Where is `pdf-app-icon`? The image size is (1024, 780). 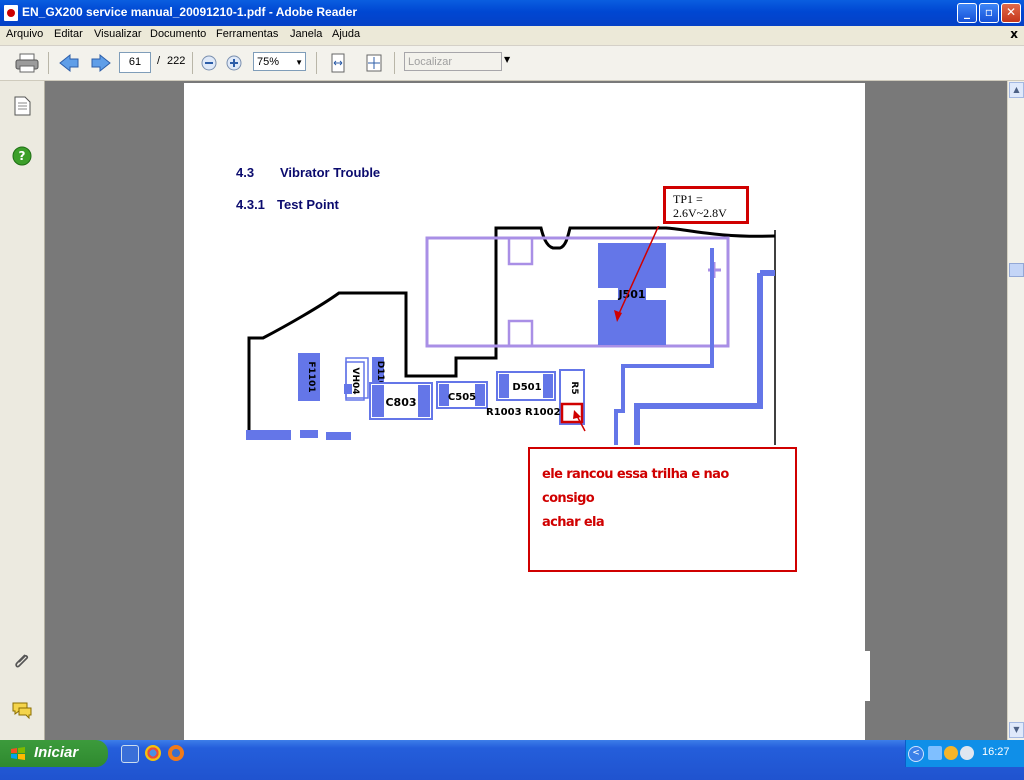 pdf-app-icon is located at coordinates (11, 13).